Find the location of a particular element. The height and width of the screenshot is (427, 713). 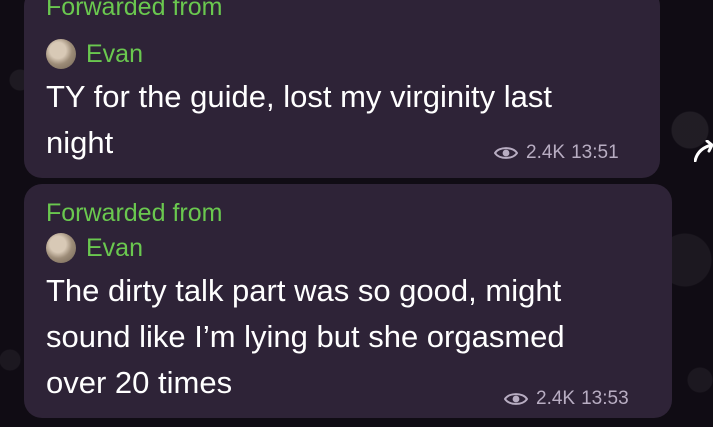

message-meta: 2.4K 13:51 is located at coordinates (556, 153).